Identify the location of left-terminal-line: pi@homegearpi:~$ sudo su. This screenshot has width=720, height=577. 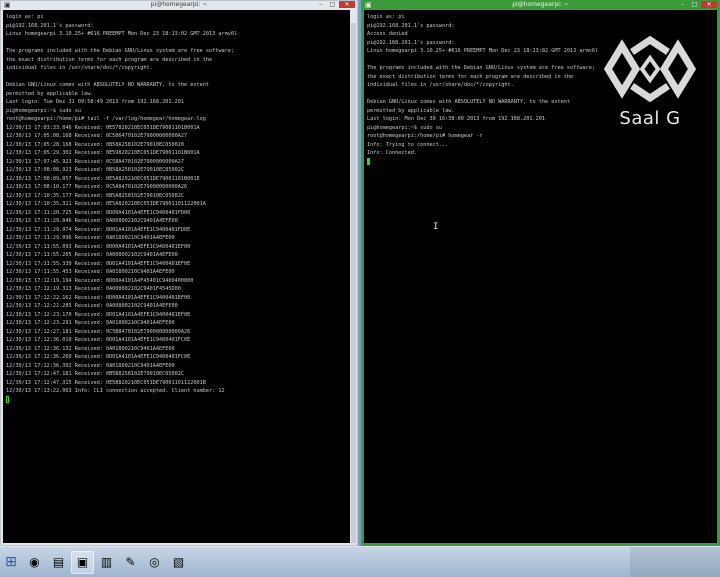
(178, 111).